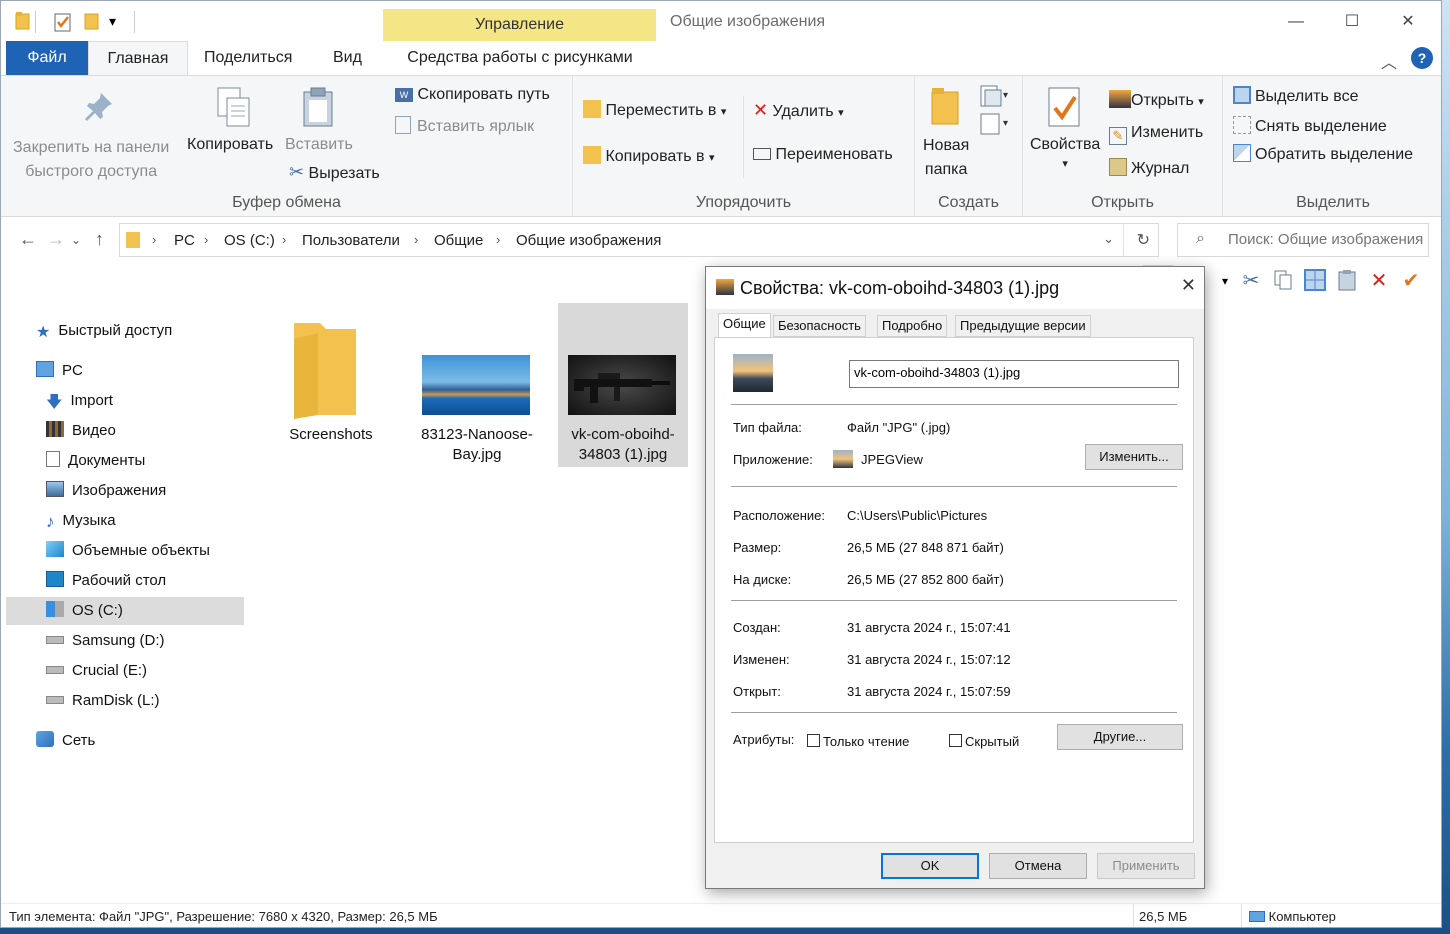 The image size is (1450, 934). What do you see at coordinates (105, 641) in the screenshot?
I see `nav-samsung-d: Samsung (D:)` at bounding box center [105, 641].